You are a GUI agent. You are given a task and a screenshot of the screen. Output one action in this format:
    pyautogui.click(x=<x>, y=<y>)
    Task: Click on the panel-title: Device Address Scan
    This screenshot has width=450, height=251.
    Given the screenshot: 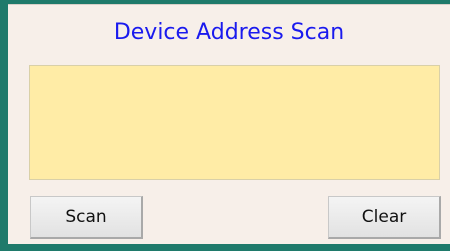 What is the action you would take?
    pyautogui.click(x=229, y=32)
    